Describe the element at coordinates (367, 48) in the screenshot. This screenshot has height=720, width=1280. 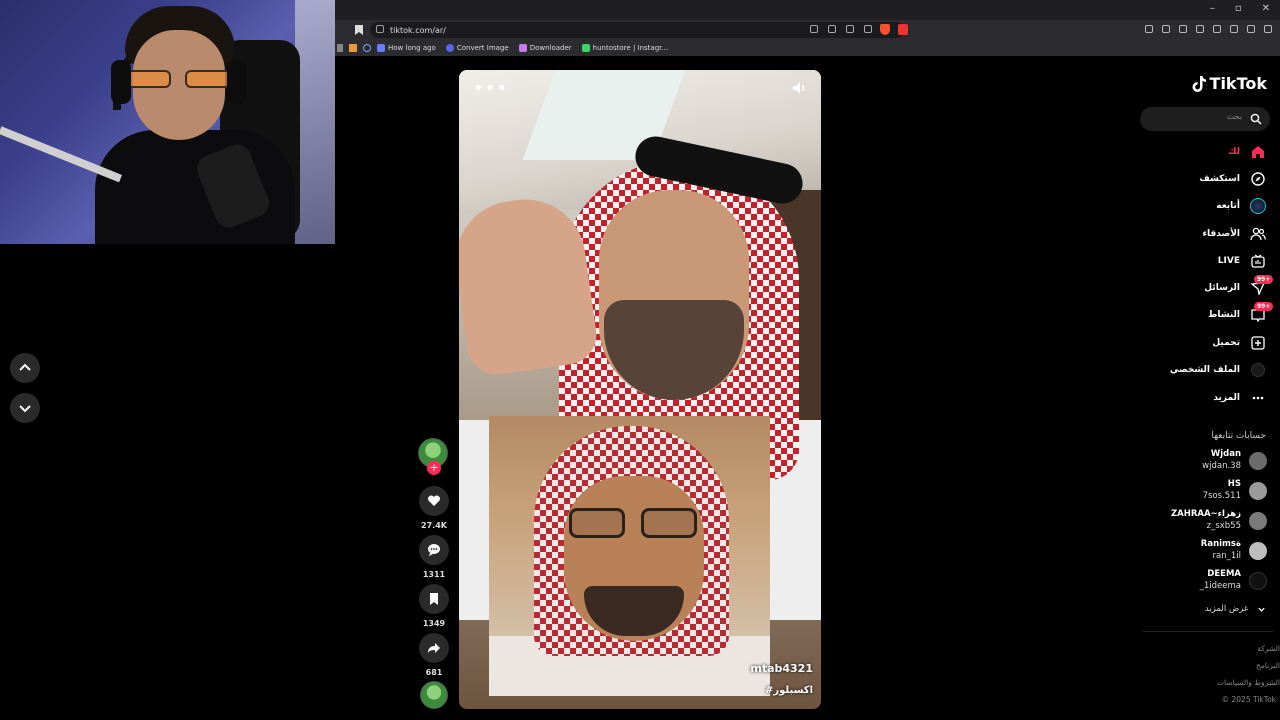
I see `reload-icon` at that location.